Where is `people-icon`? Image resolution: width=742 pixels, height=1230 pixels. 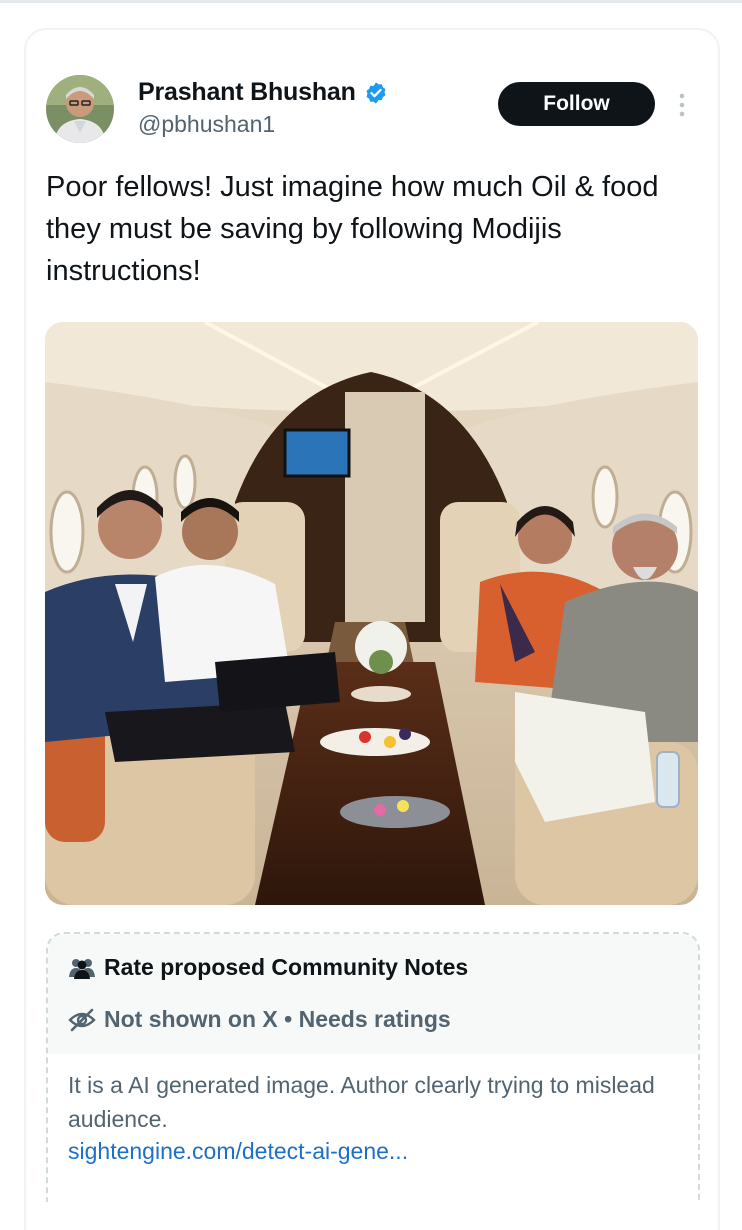
people-icon is located at coordinates (82, 968).